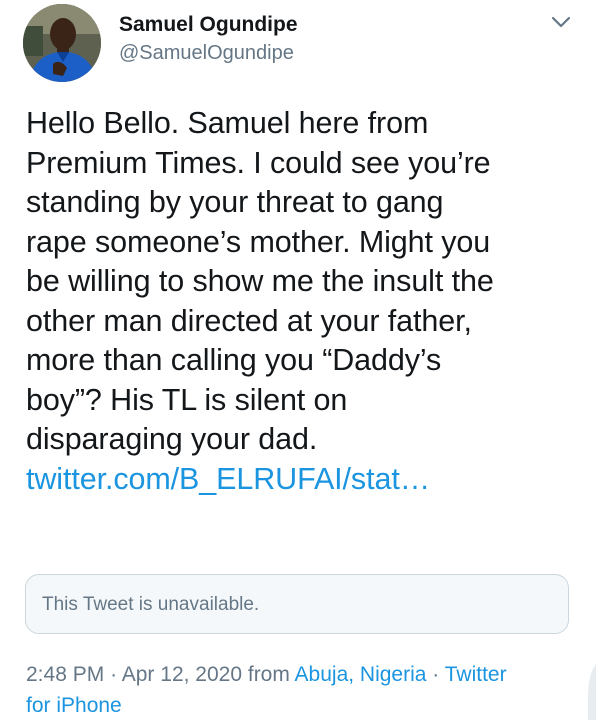 This screenshot has width=596, height=725. What do you see at coordinates (208, 25) in the screenshot?
I see `author-display-name: Samuel Ogundipe` at bounding box center [208, 25].